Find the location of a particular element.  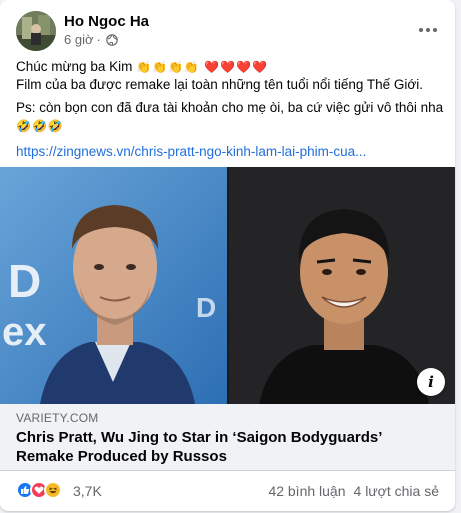

engagement-counts: 42 bình luận 4 lượt chia sẻ is located at coordinates (353, 491).